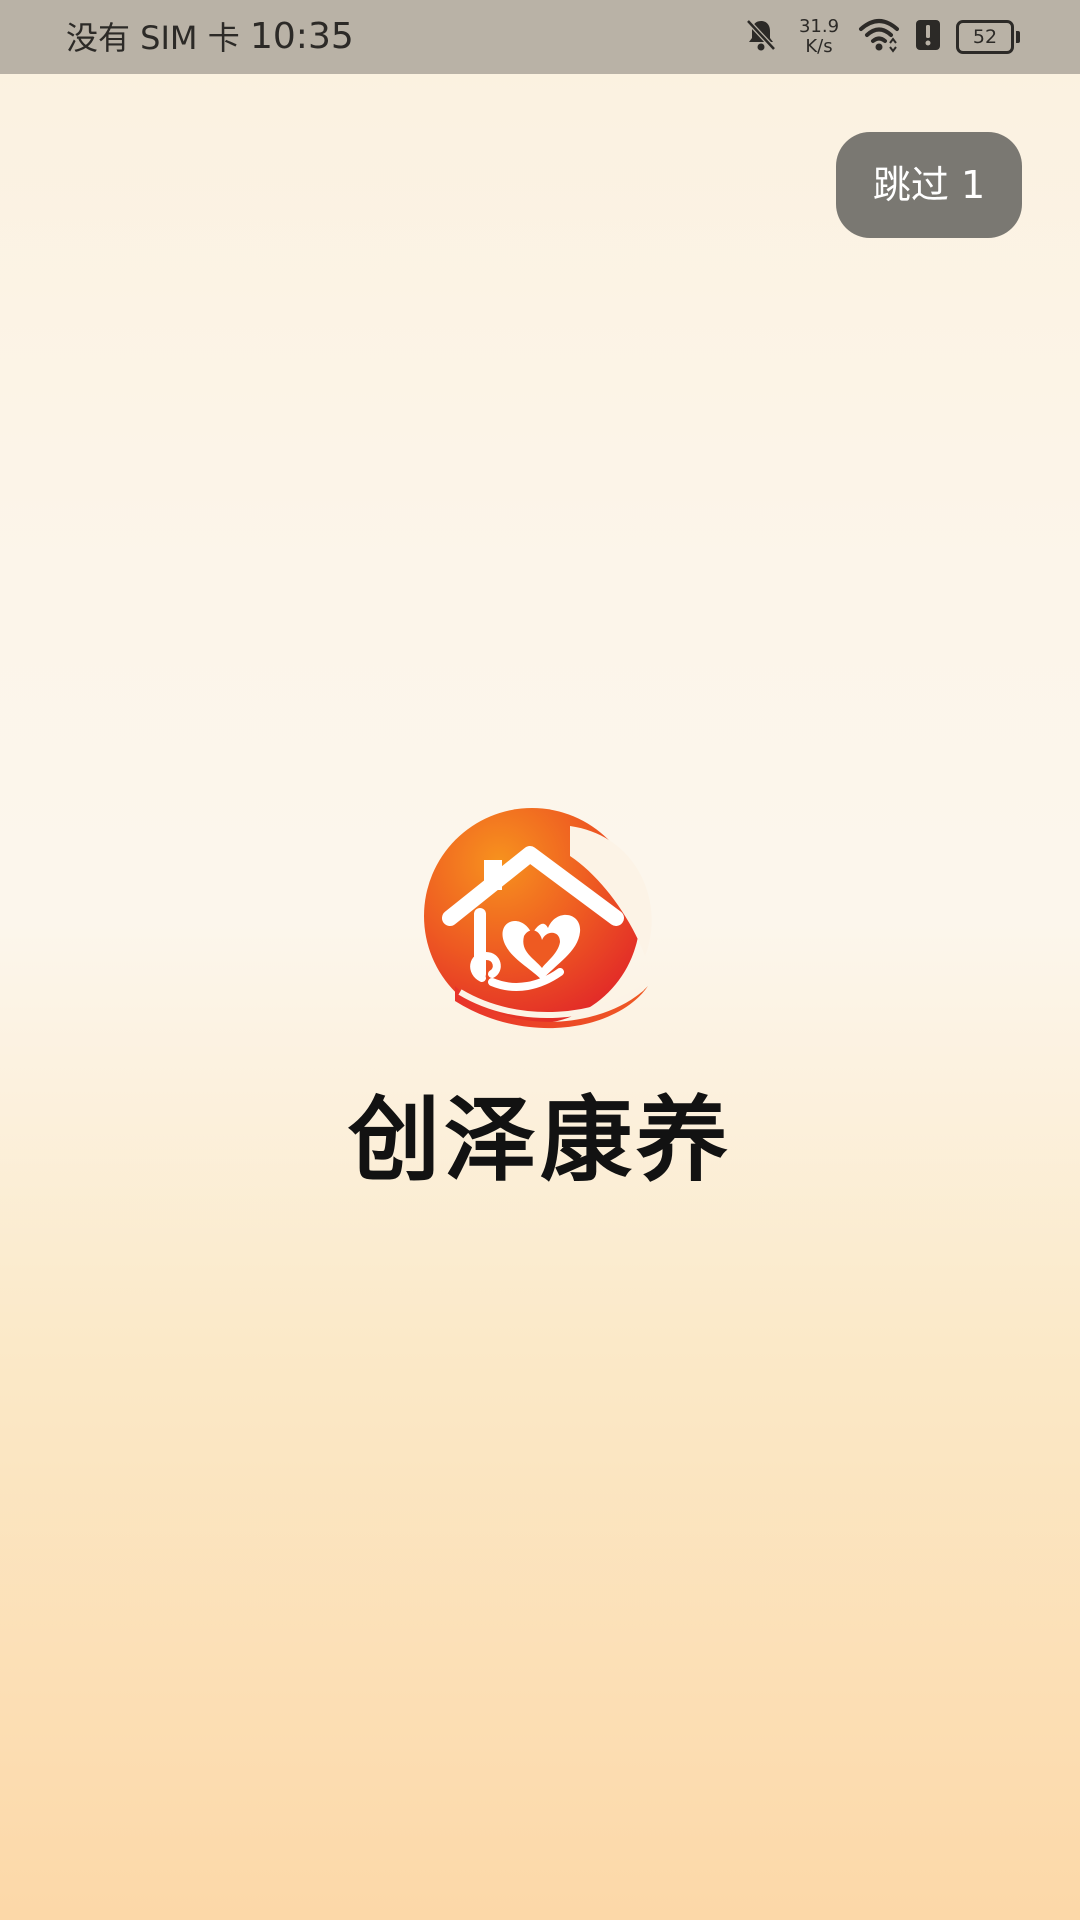 Image resolution: width=1080 pixels, height=1920 pixels. I want to click on network-speed-unit: K/s, so click(819, 46).